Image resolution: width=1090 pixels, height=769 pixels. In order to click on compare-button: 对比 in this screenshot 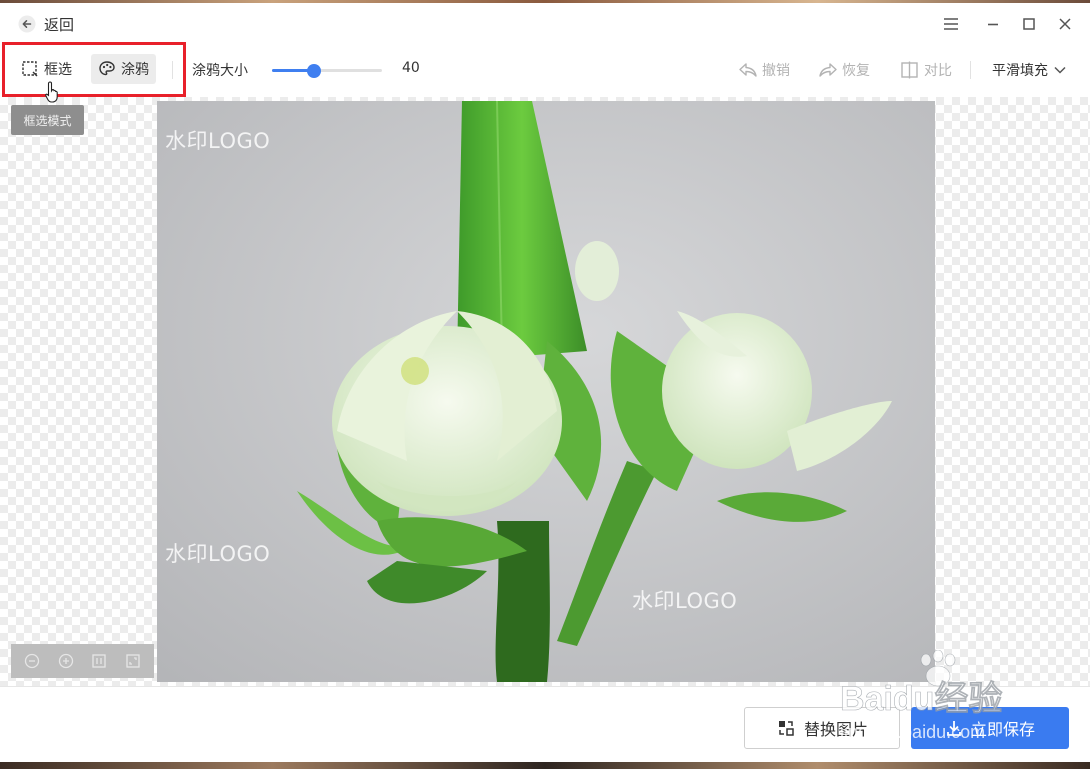, I will do `click(926, 70)`.